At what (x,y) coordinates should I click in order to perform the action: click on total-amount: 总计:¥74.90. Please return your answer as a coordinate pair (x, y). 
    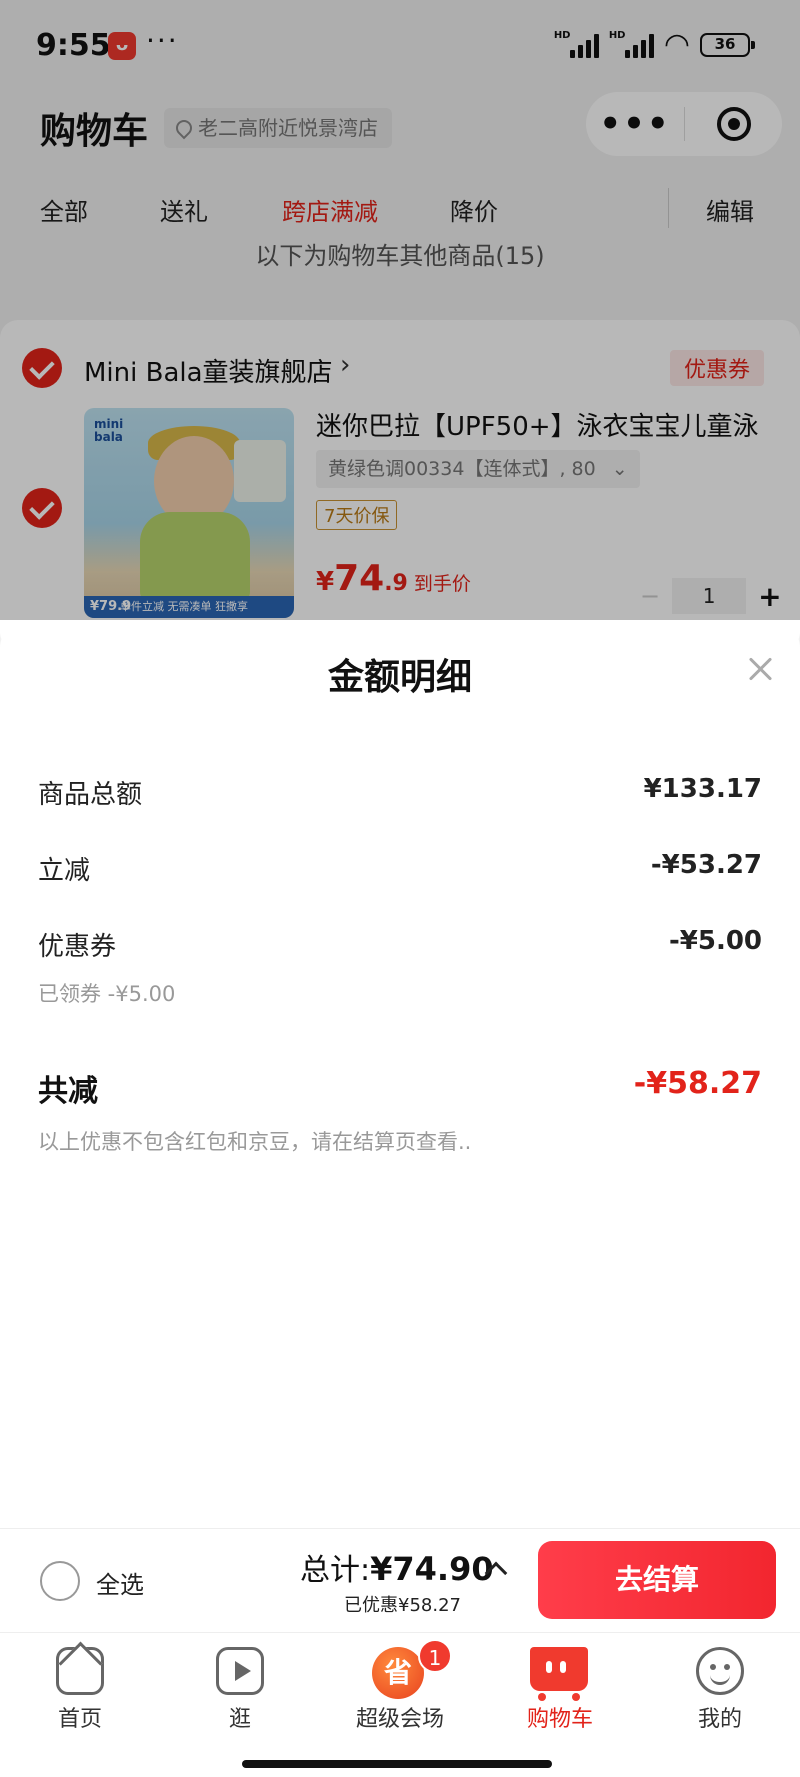
    Looking at the image, I should click on (397, 1567).